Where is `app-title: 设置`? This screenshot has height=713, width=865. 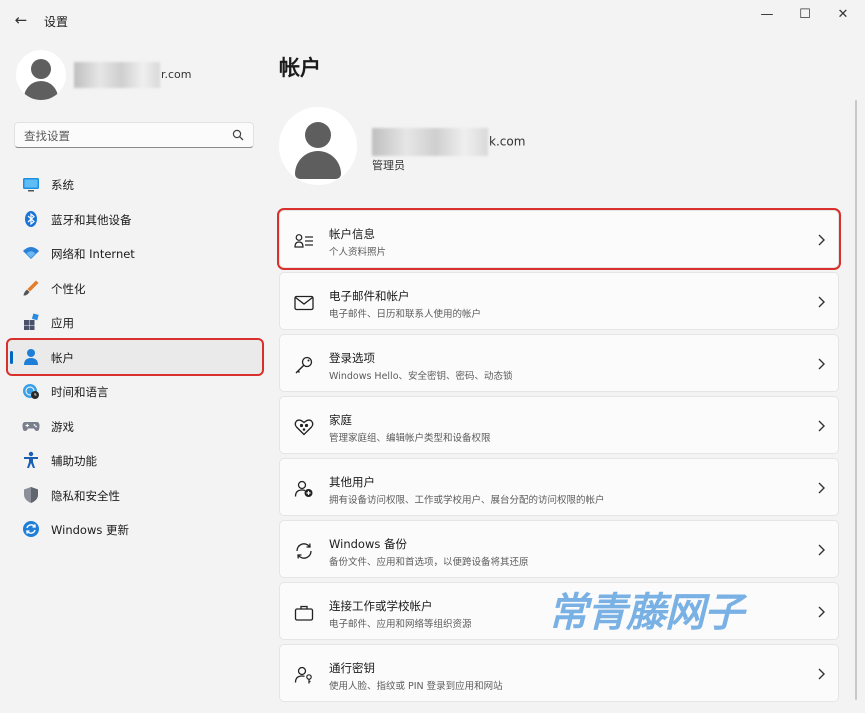 app-title: 设置 is located at coordinates (56, 22).